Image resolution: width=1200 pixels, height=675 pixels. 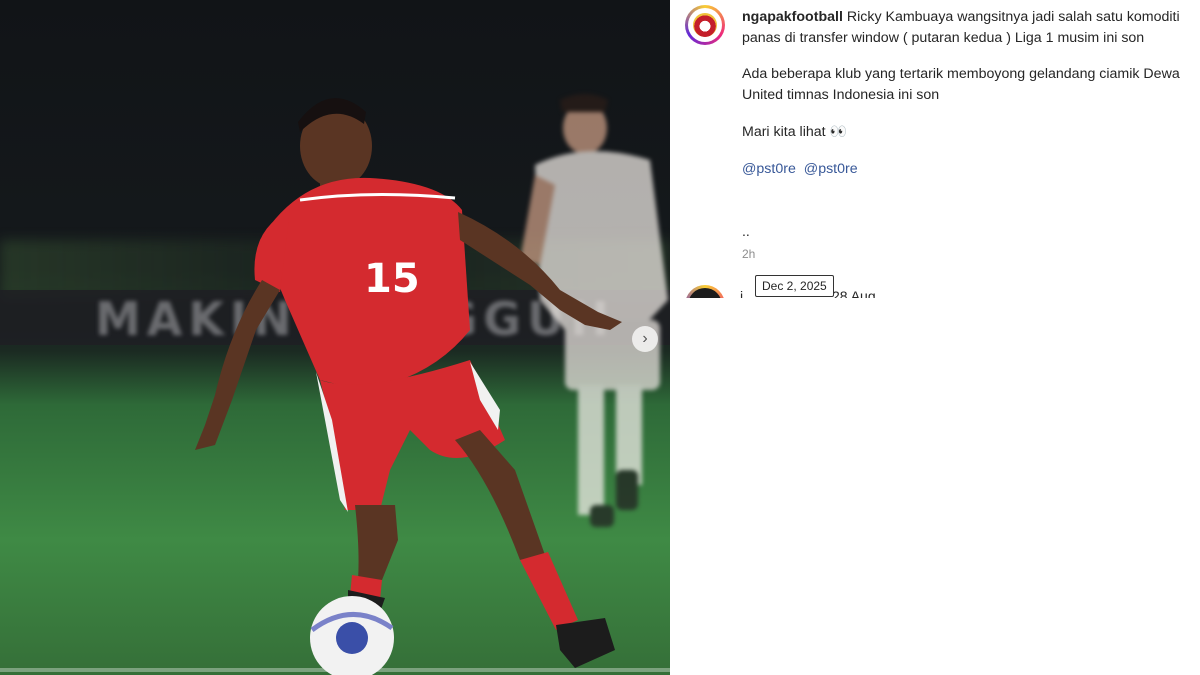 What do you see at coordinates (769, 169) in the screenshot?
I see `mention-link-1: @pst0re` at bounding box center [769, 169].